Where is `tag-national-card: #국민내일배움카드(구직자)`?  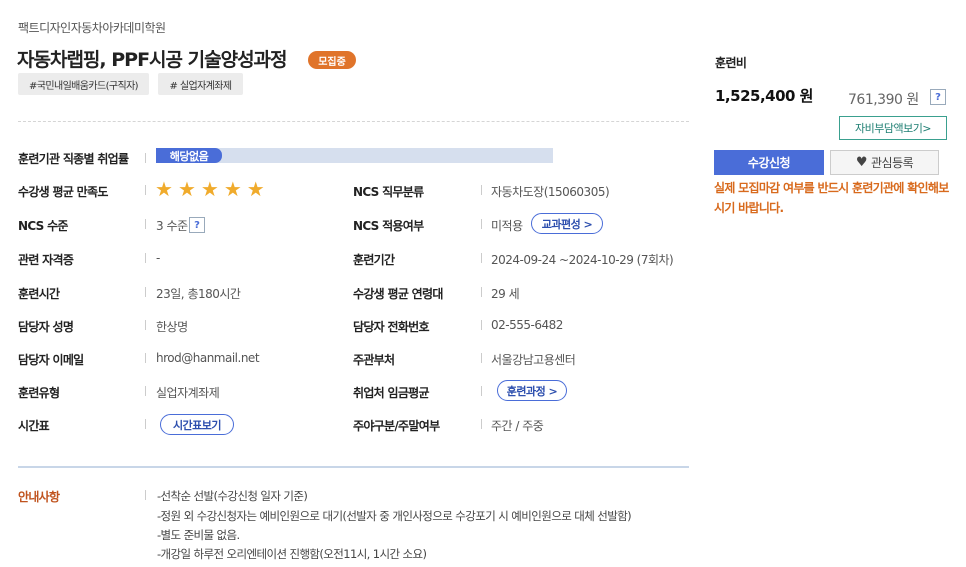
tag-national-card: #국민내일배움카드(구직자) is located at coordinates (83, 84).